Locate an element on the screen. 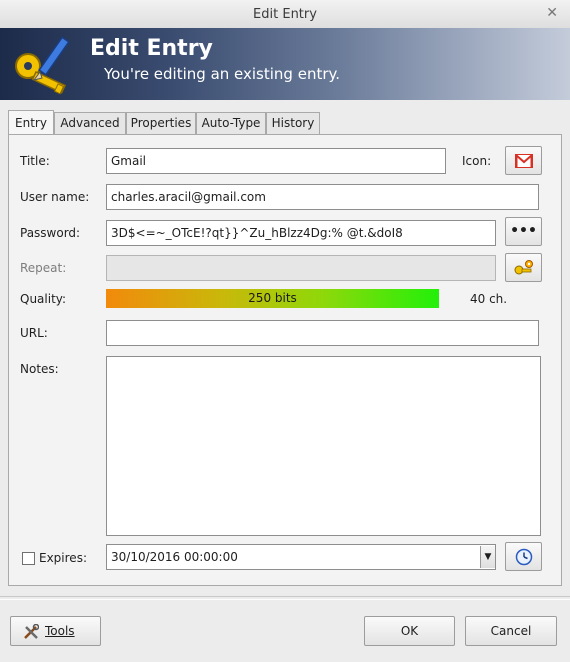 Image resolution: width=570 pixels, height=662 pixels. gmail-icon is located at coordinates (523, 161).